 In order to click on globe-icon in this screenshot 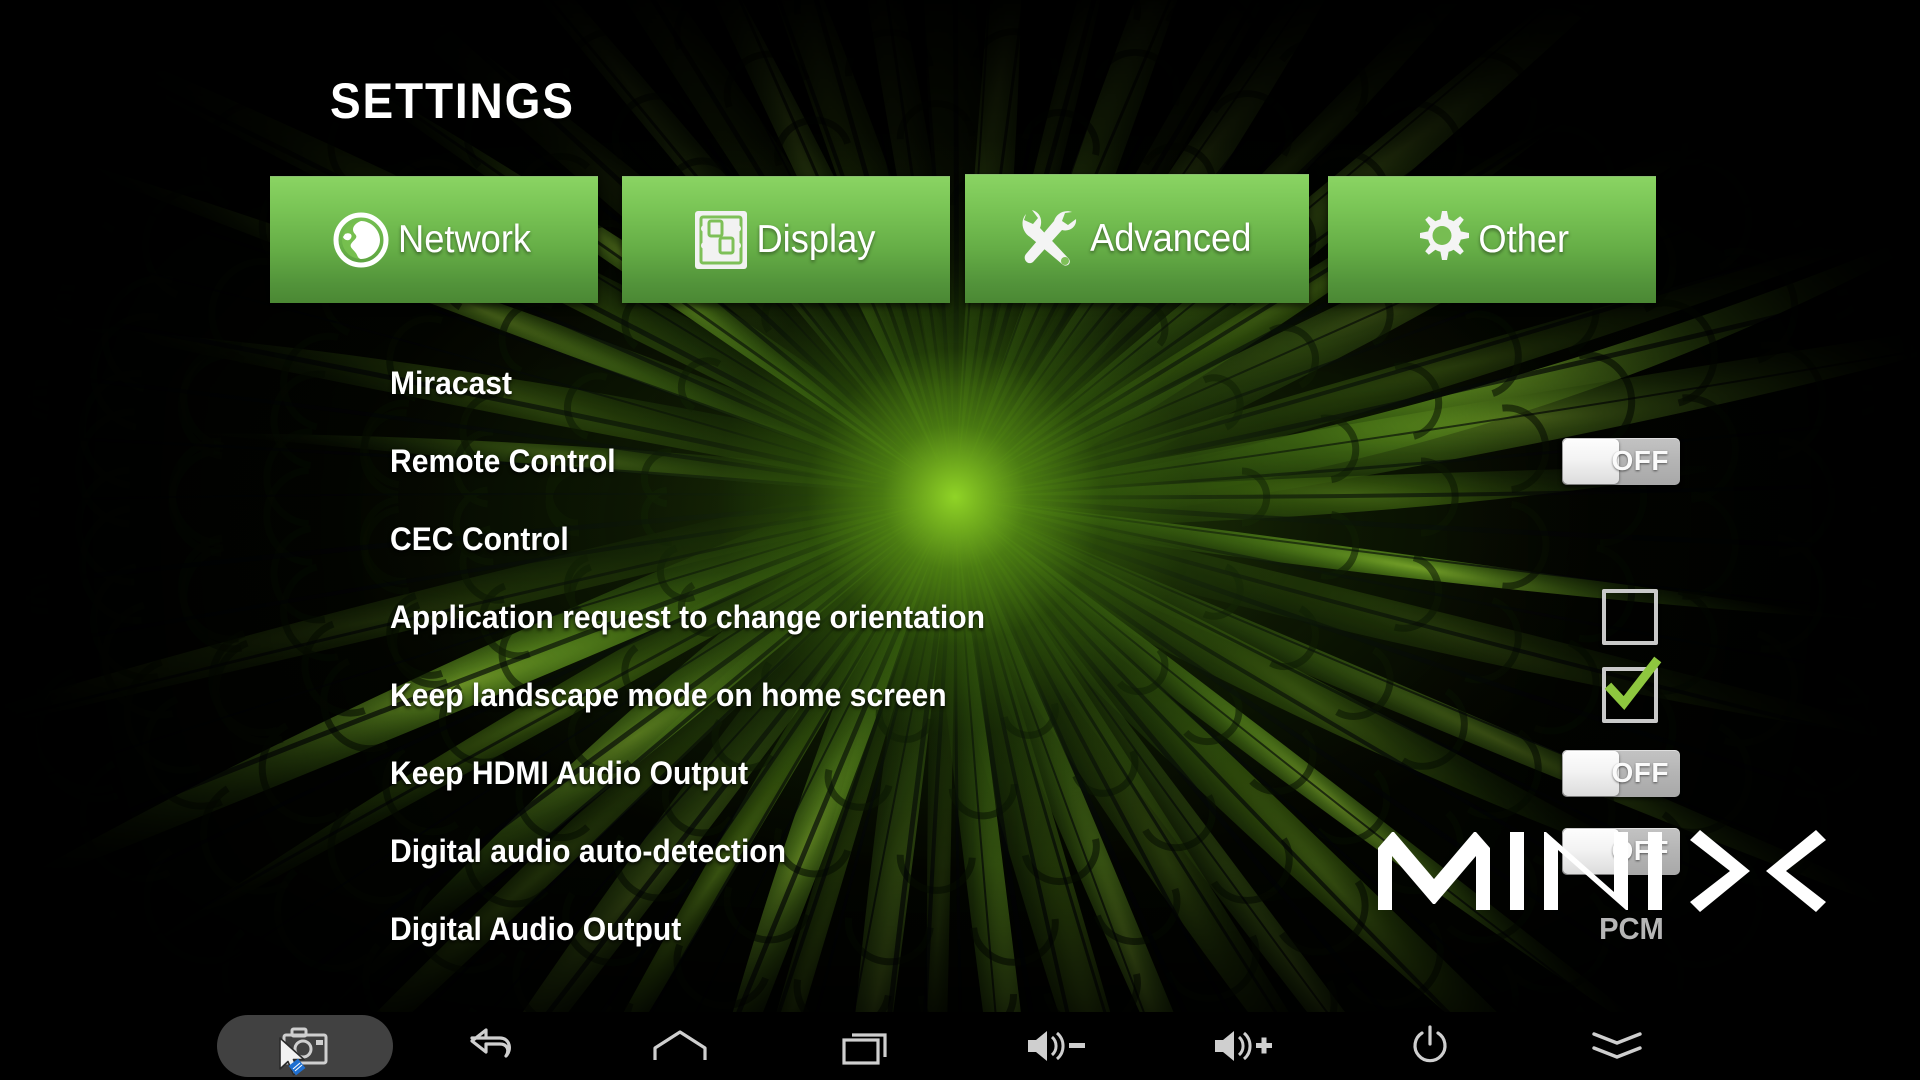, I will do `click(361, 240)`.